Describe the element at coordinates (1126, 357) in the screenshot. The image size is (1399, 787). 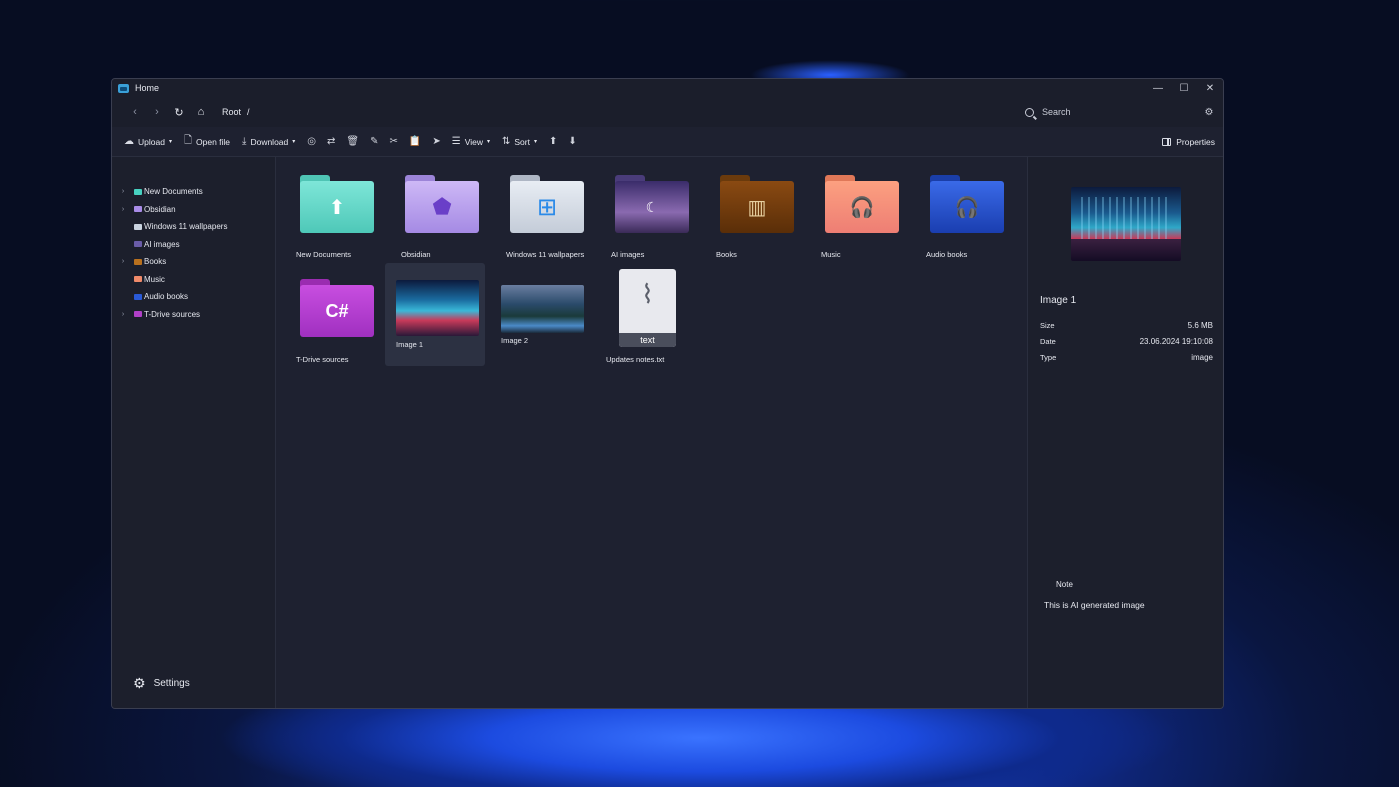
I see `details-row-type: Type image` at that location.